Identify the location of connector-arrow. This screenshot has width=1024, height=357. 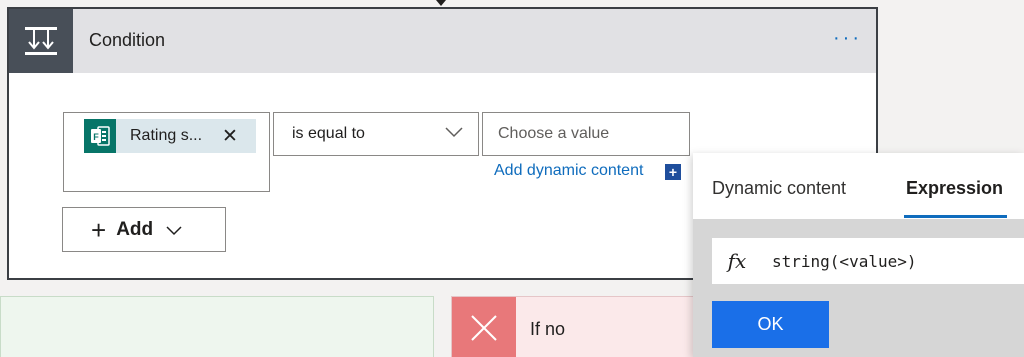
(441, 3).